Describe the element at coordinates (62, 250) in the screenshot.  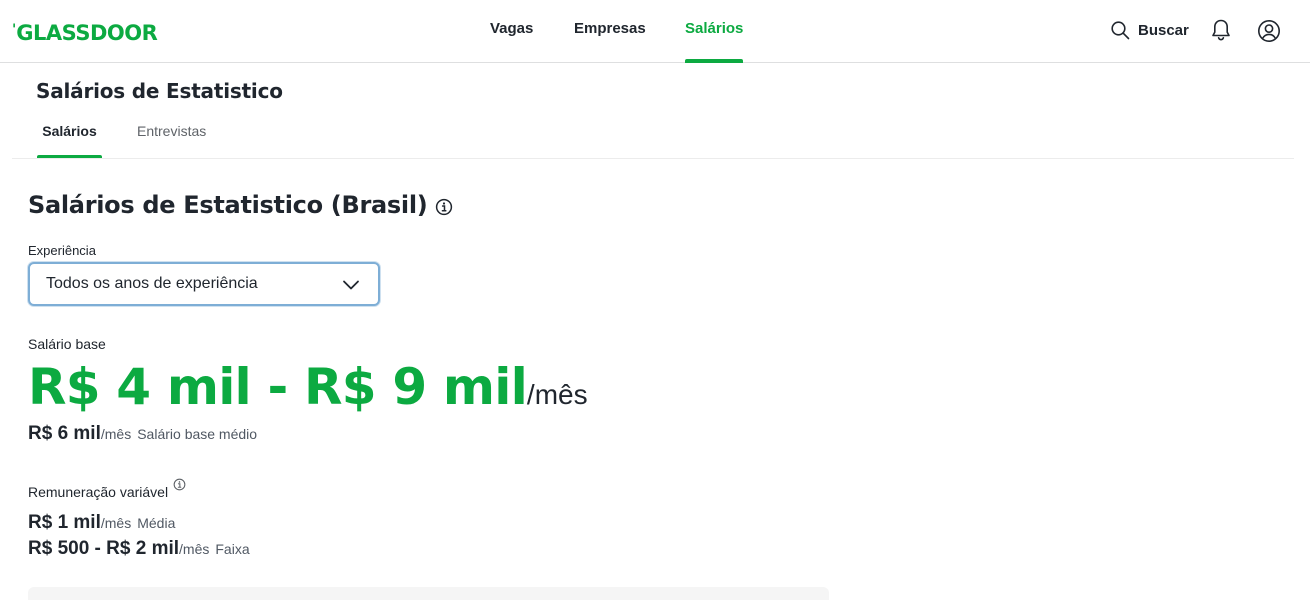
I see `experience-label: Experiência` at that location.